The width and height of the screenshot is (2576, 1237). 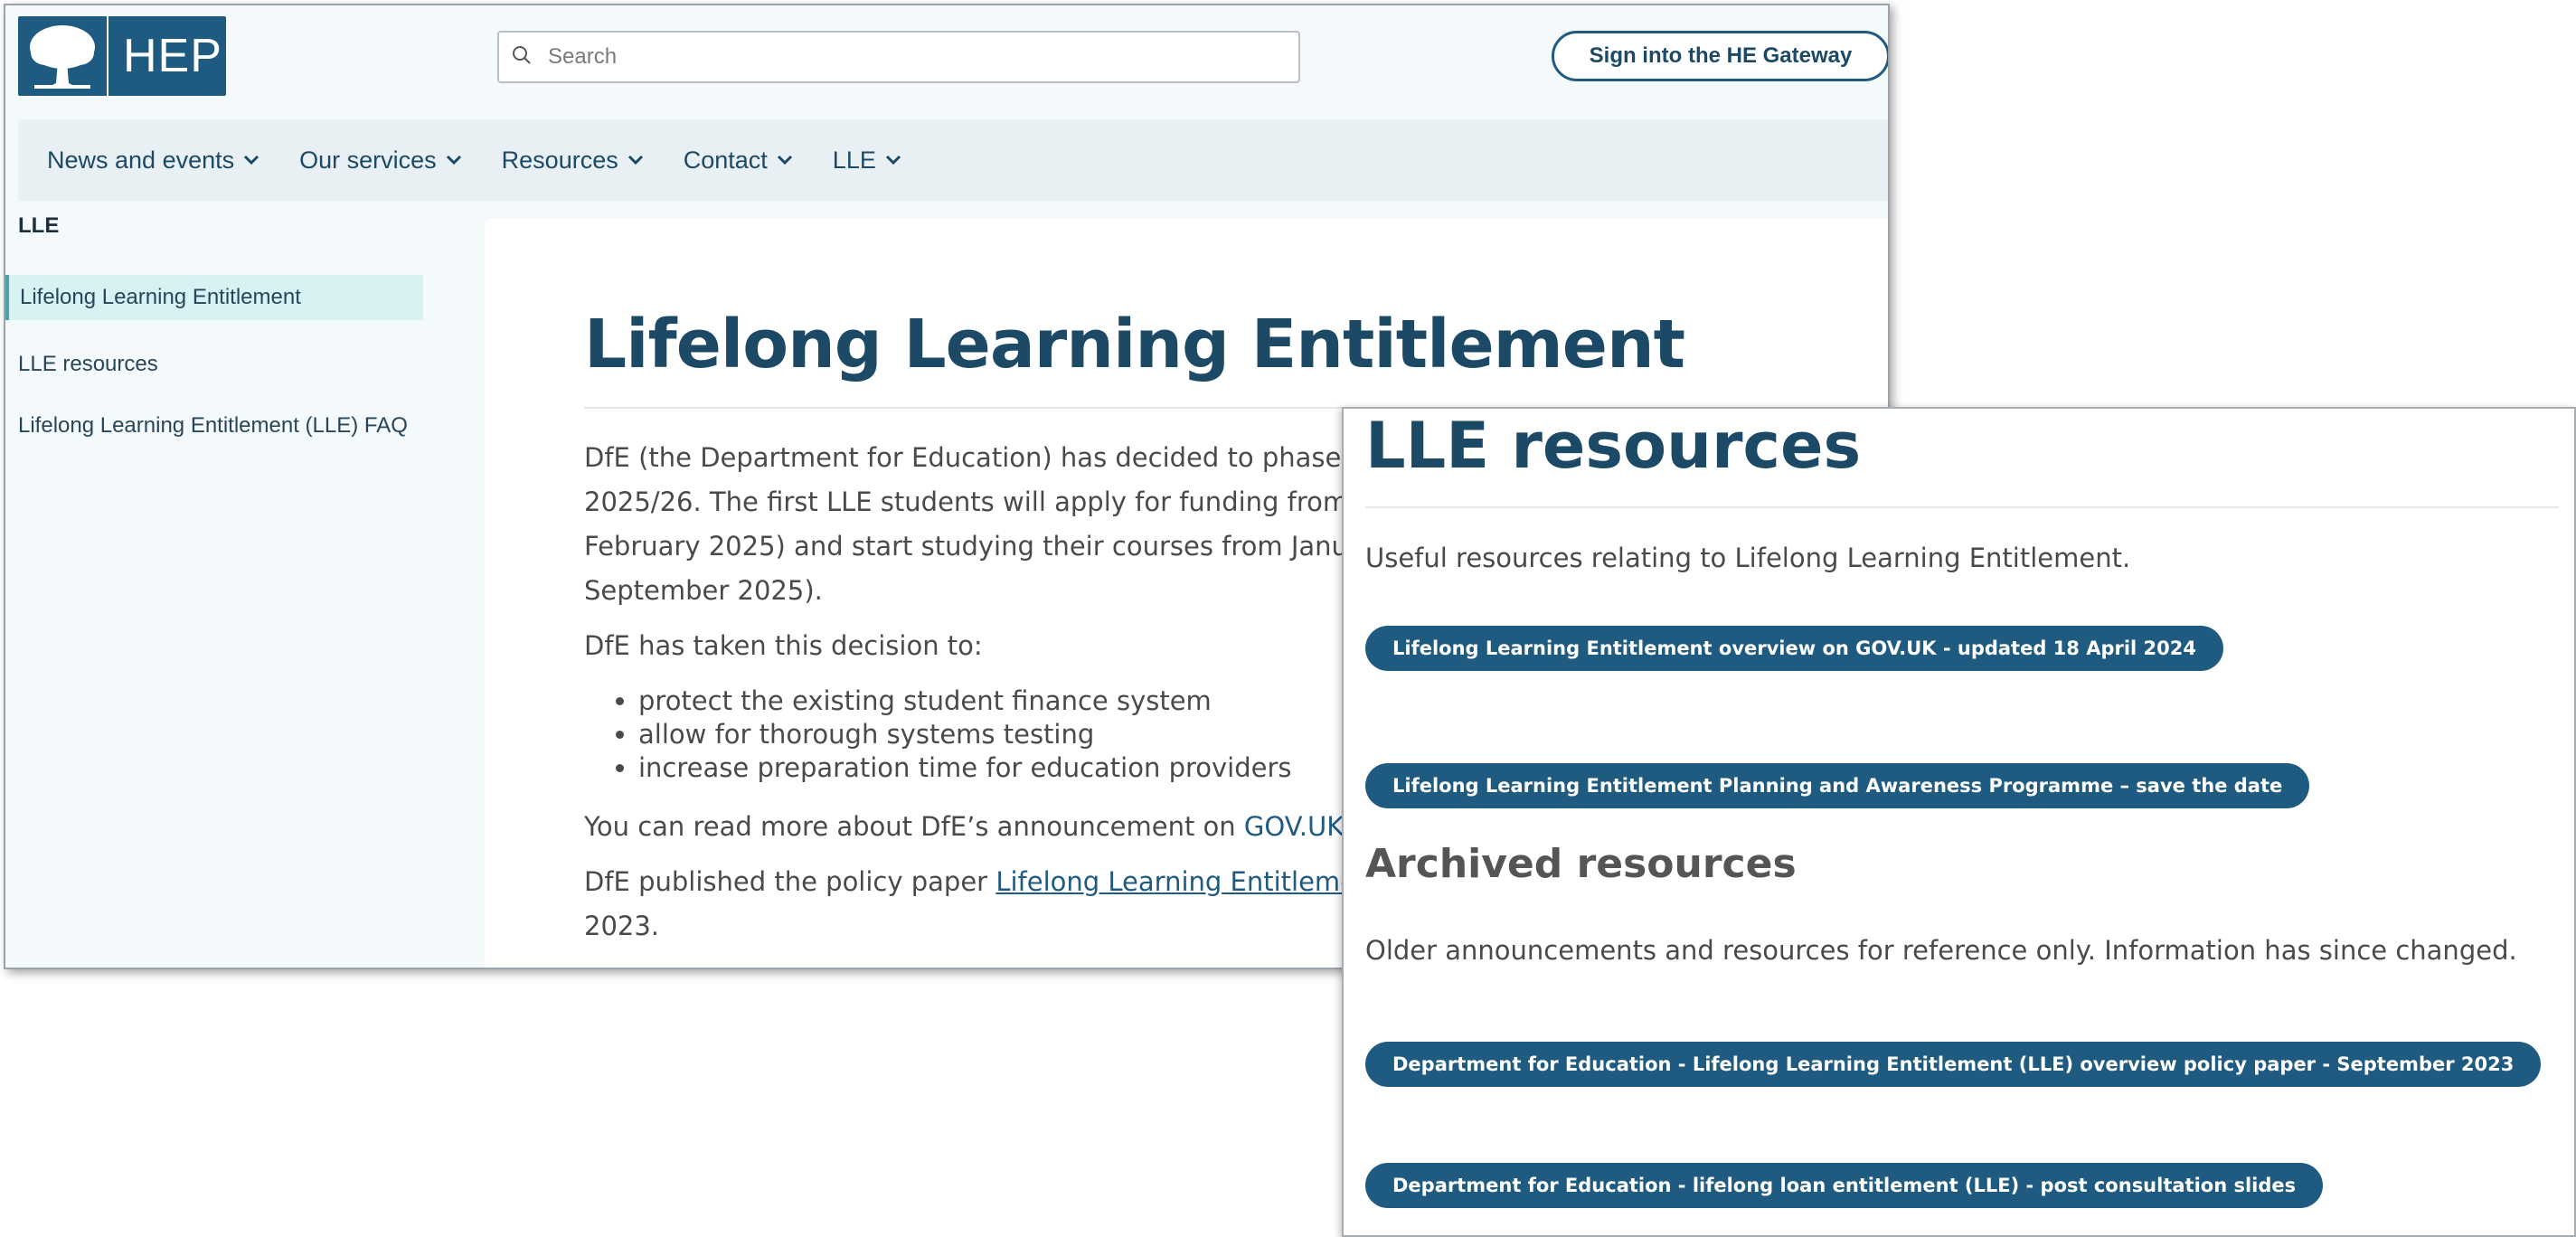 What do you see at coordinates (172, 56) in the screenshot?
I see `logo-text: HEP` at bounding box center [172, 56].